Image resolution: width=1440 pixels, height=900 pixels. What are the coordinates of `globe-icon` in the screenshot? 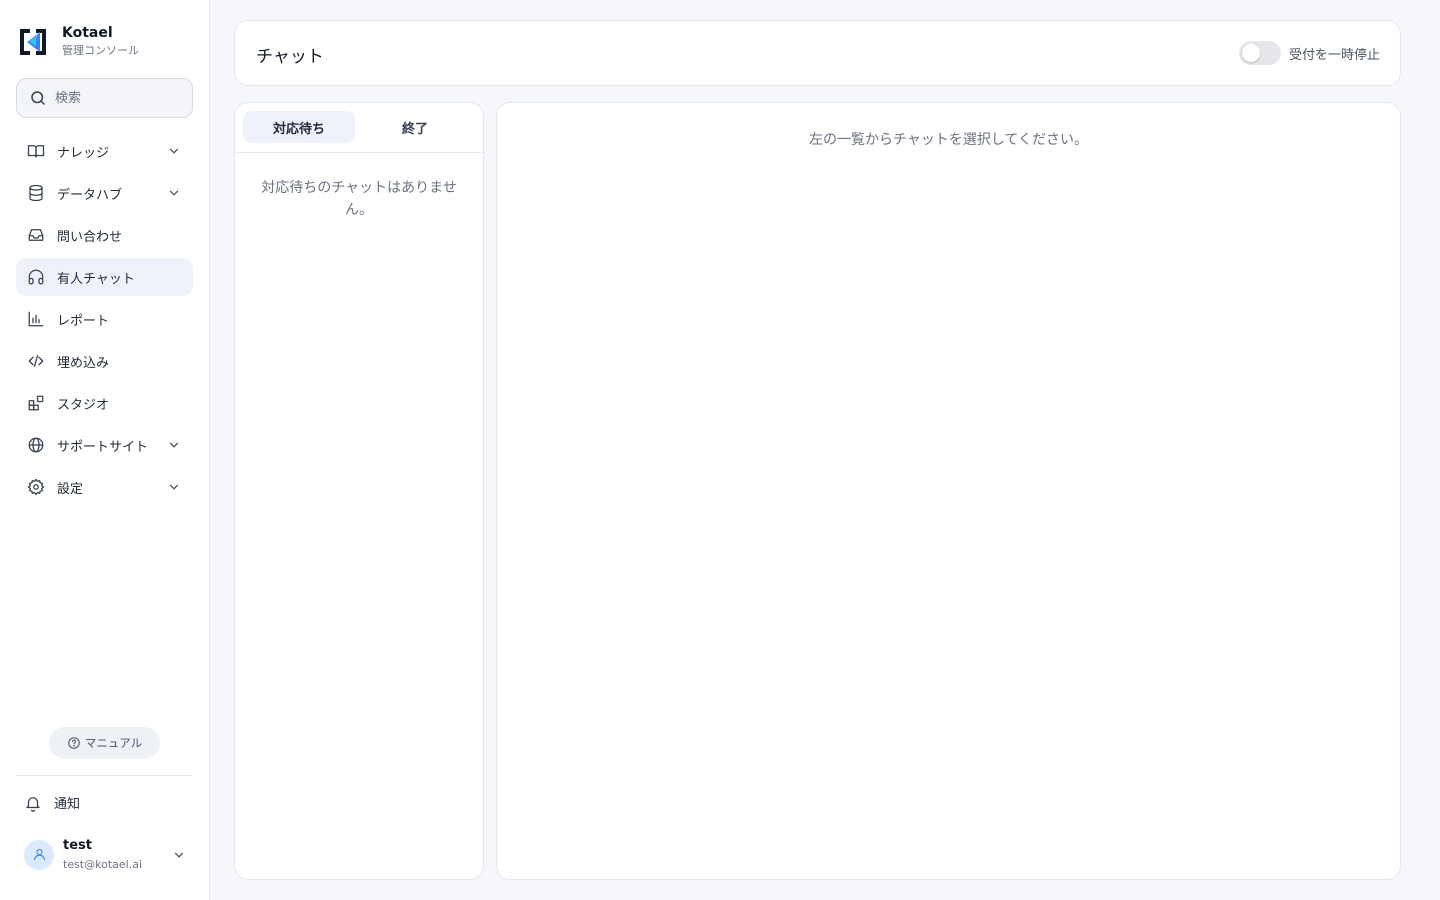 It's located at (36, 445).